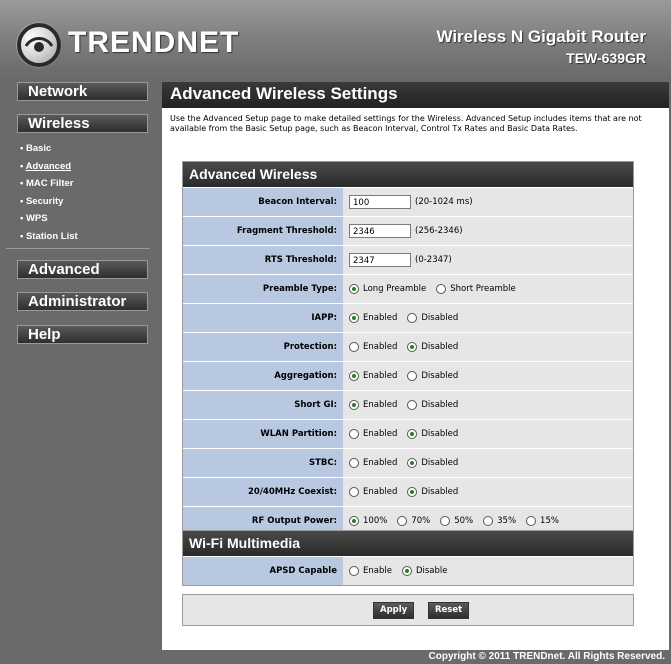 The height and width of the screenshot is (664, 671). I want to click on sidebar-item-station-list: Station List, so click(49, 237).